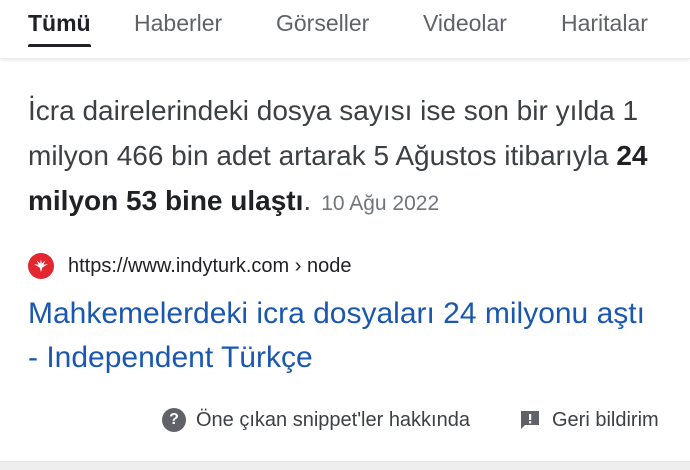  I want to click on tab-all: Tümü, so click(59, 23).